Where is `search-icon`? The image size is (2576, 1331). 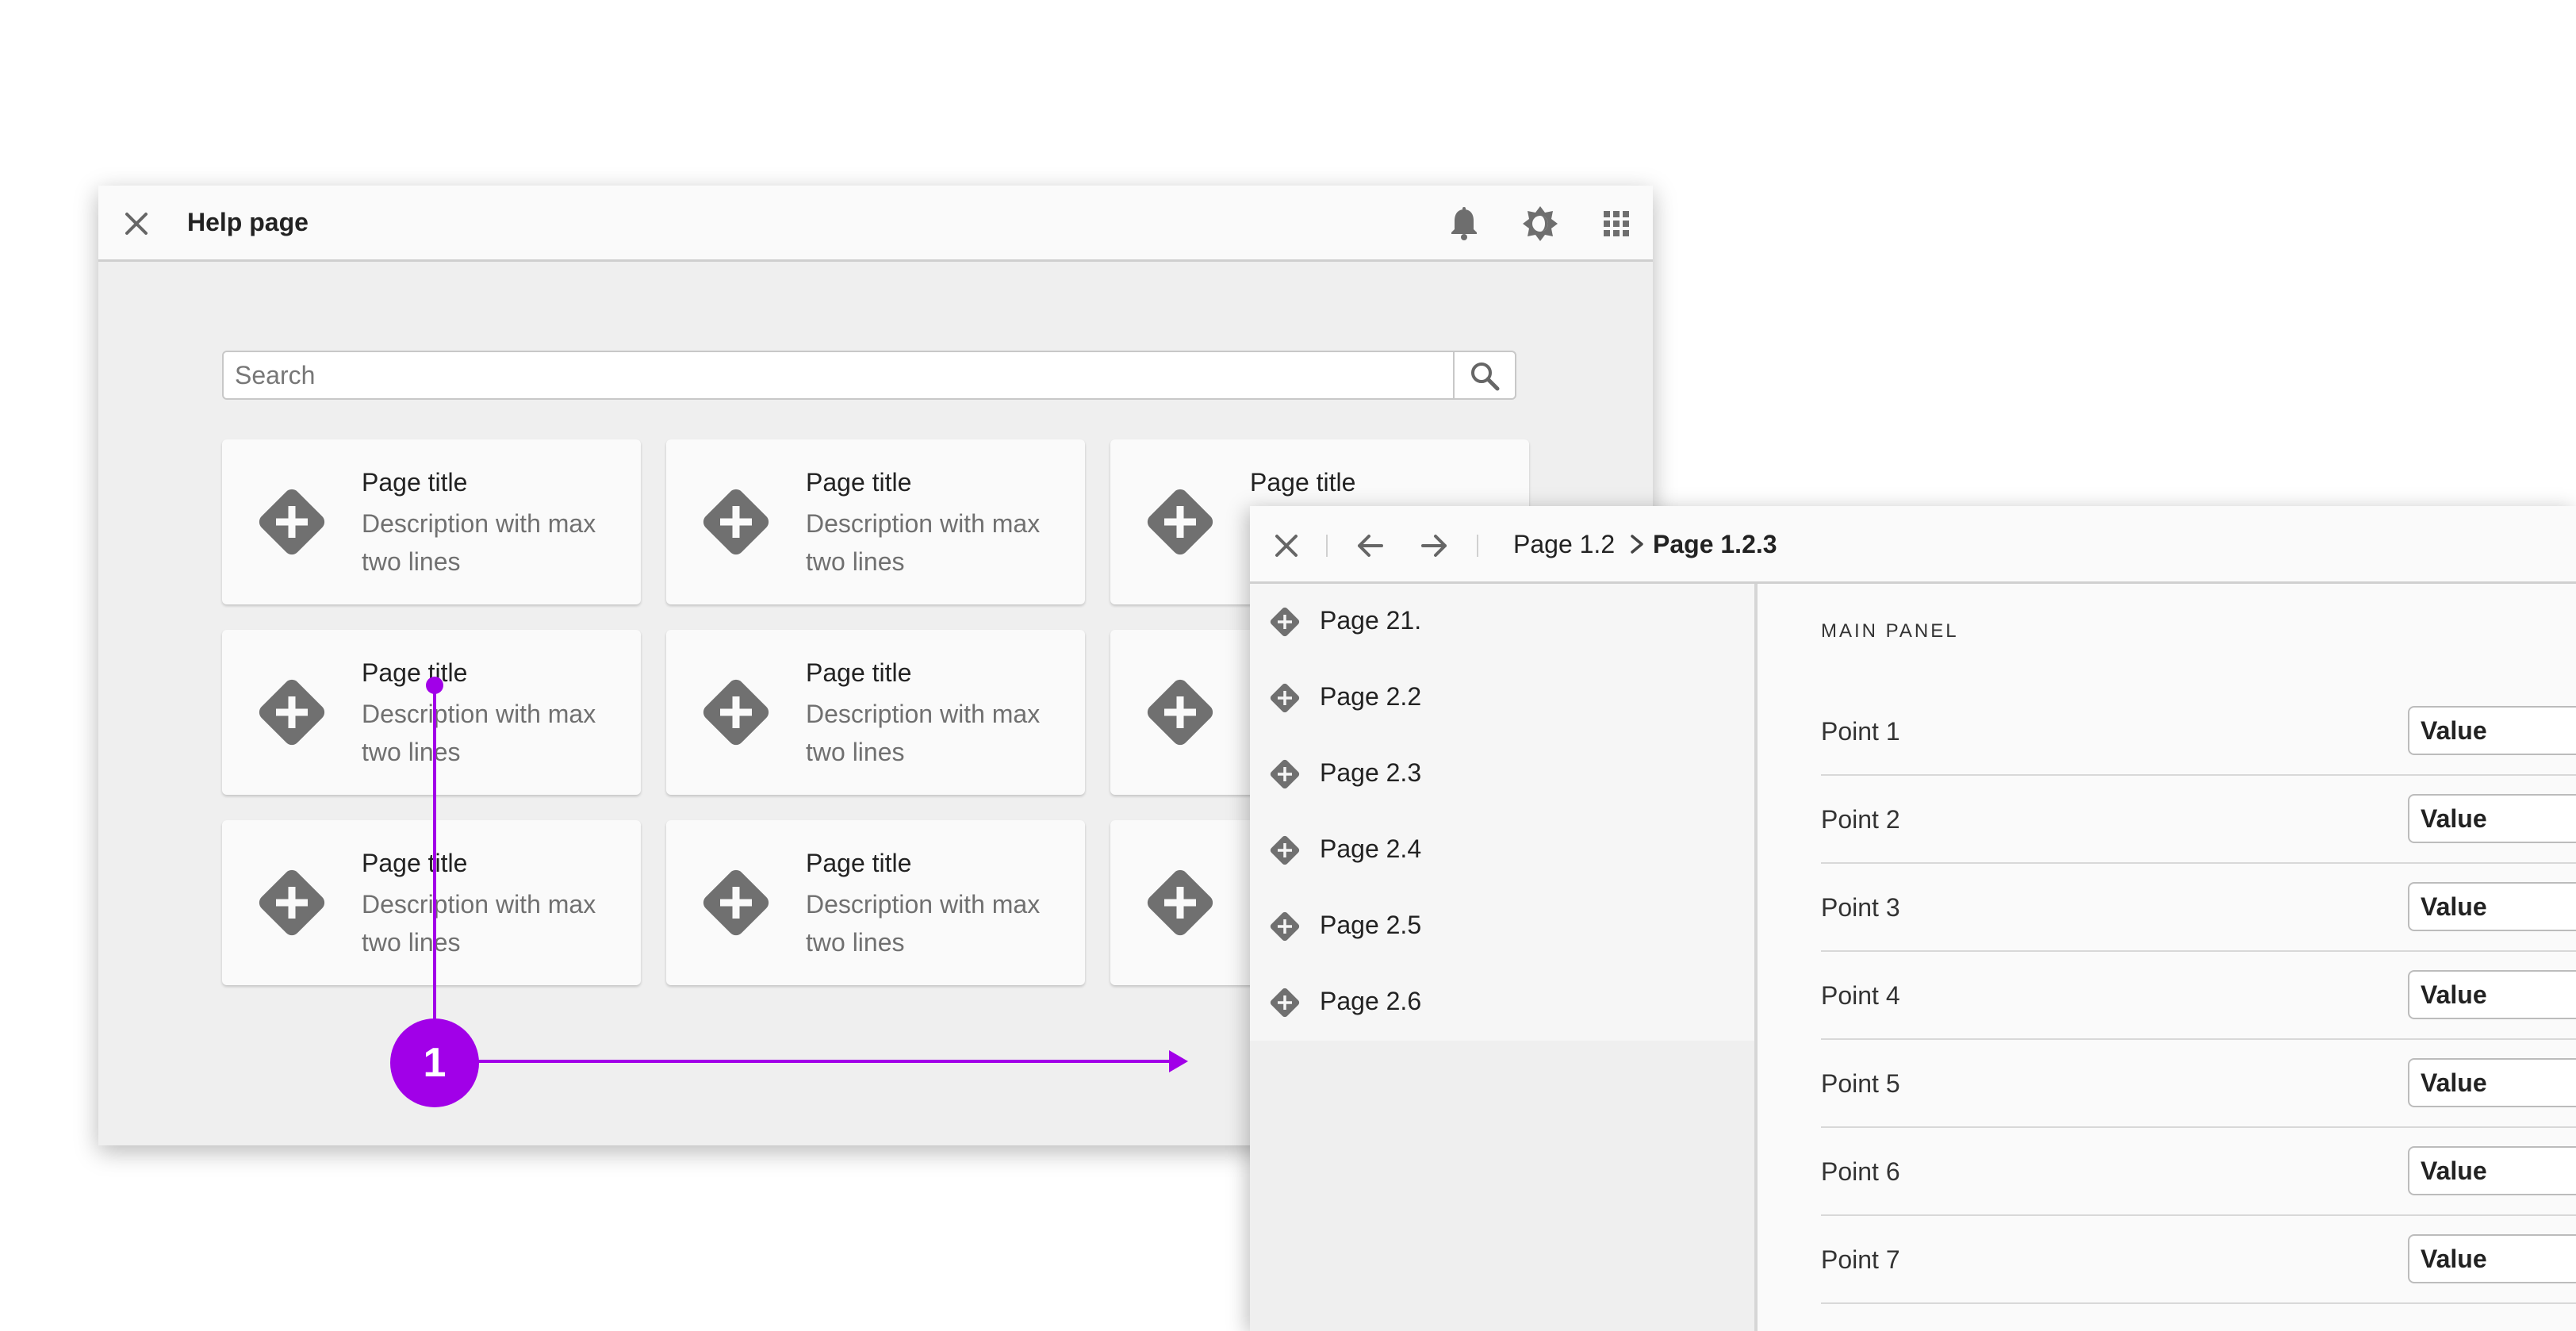
search-icon is located at coordinates (1485, 377).